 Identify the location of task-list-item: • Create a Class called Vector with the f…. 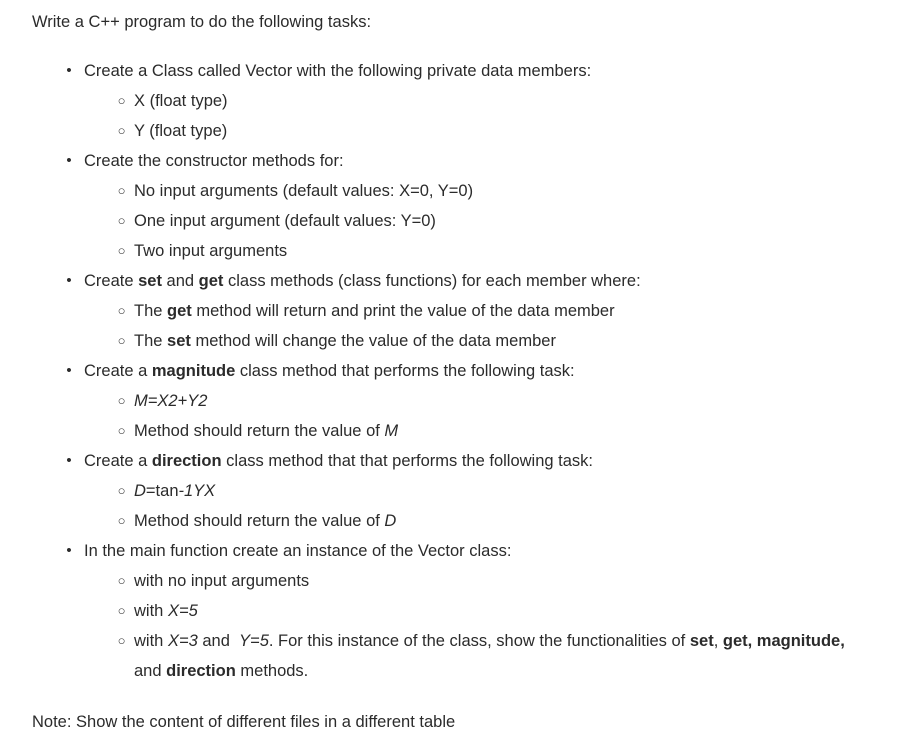
(449, 101).